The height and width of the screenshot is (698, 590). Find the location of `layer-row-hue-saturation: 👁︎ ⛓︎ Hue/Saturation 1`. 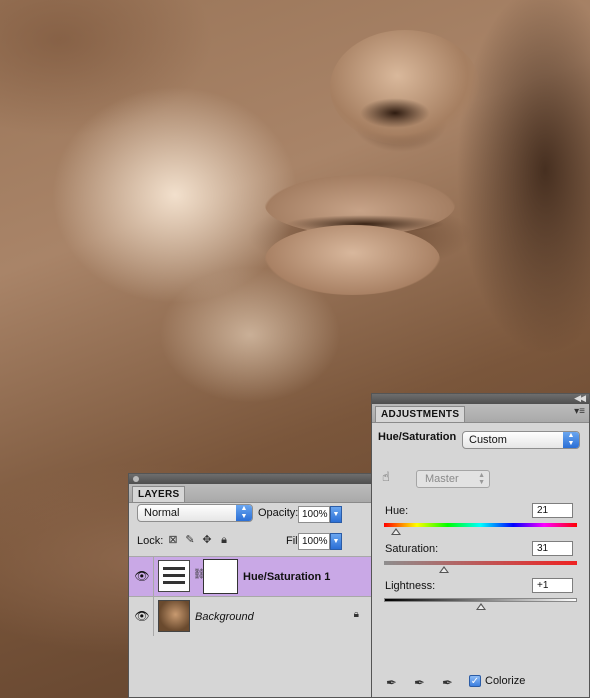

layer-row-hue-saturation: 👁︎ ⛓︎ Hue/Saturation 1 is located at coordinates (253, 576).